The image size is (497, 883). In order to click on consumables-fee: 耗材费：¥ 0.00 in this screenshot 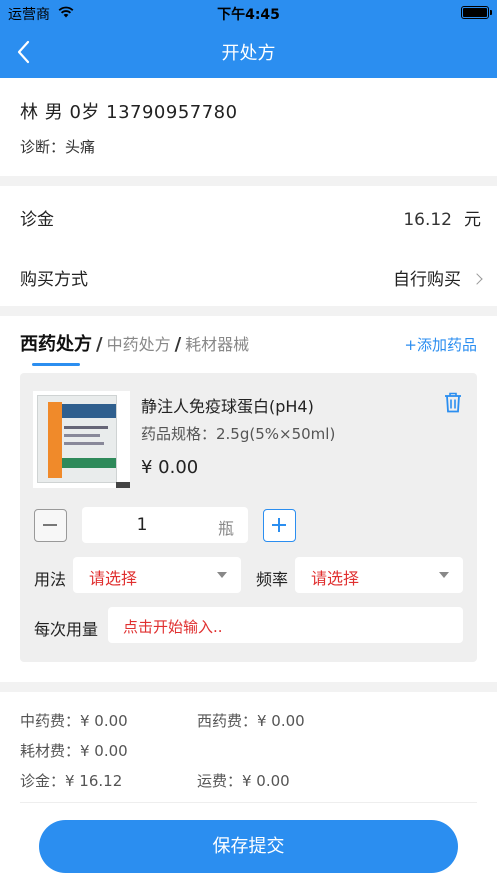, I will do `click(74, 751)`.